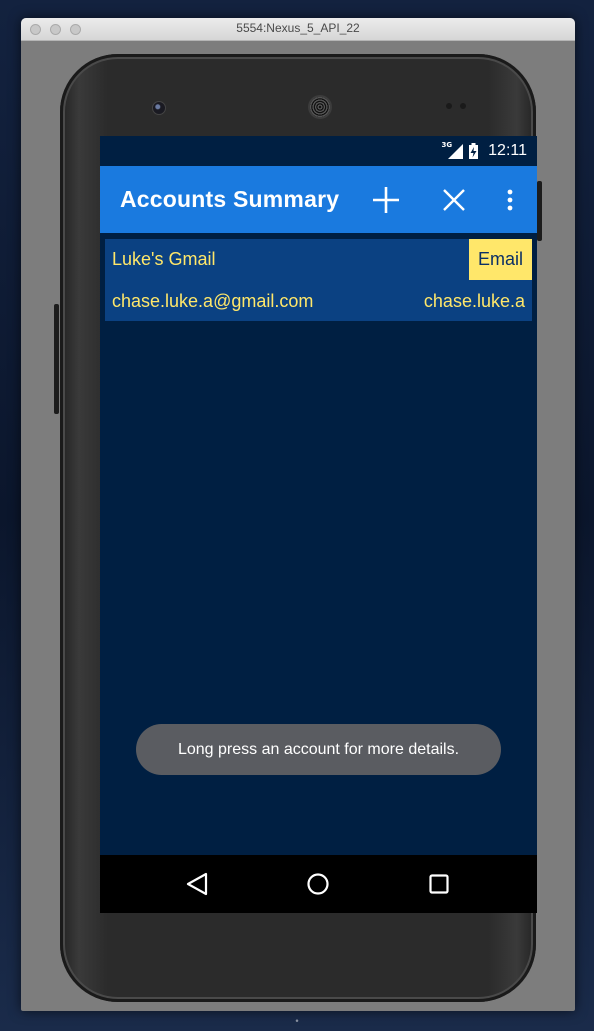  I want to click on window-title: 5554:Nexus_5_API_22, so click(298, 28).